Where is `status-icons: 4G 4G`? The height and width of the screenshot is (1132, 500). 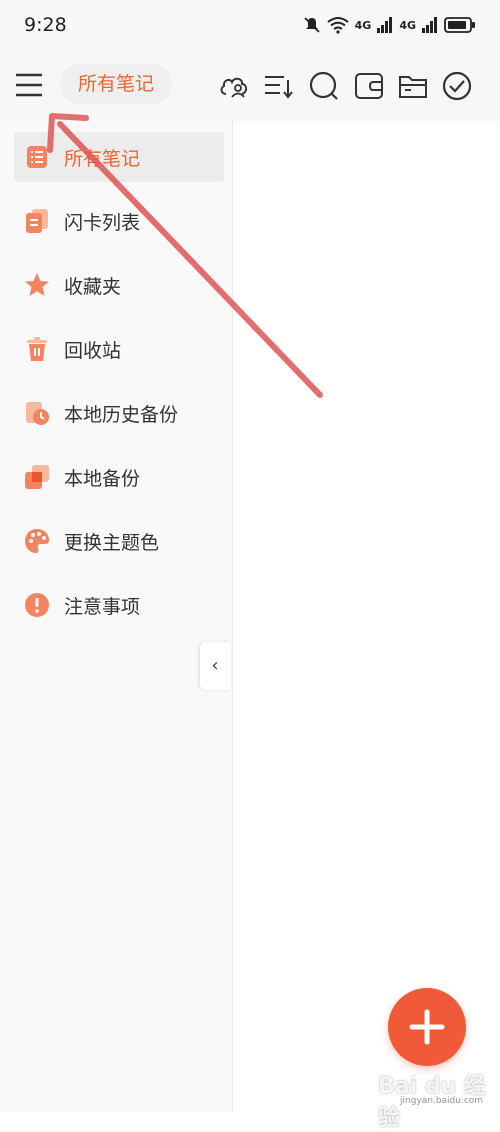
status-icons: 4G 4G is located at coordinates (389, 25).